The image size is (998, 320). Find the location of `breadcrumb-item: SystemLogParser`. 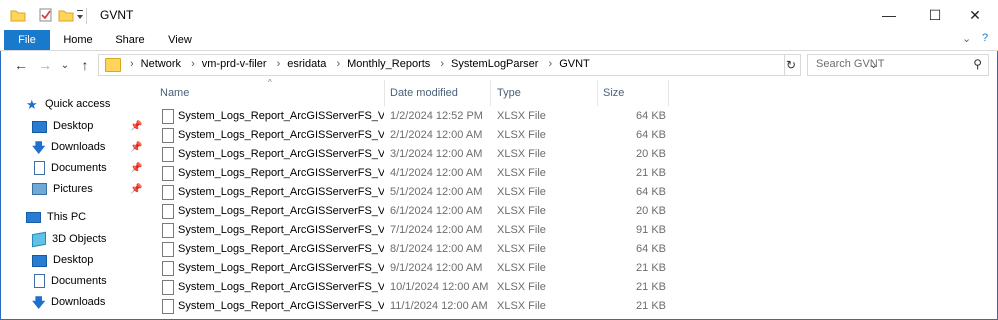

breadcrumb-item: SystemLogParser is located at coordinates (494, 64).